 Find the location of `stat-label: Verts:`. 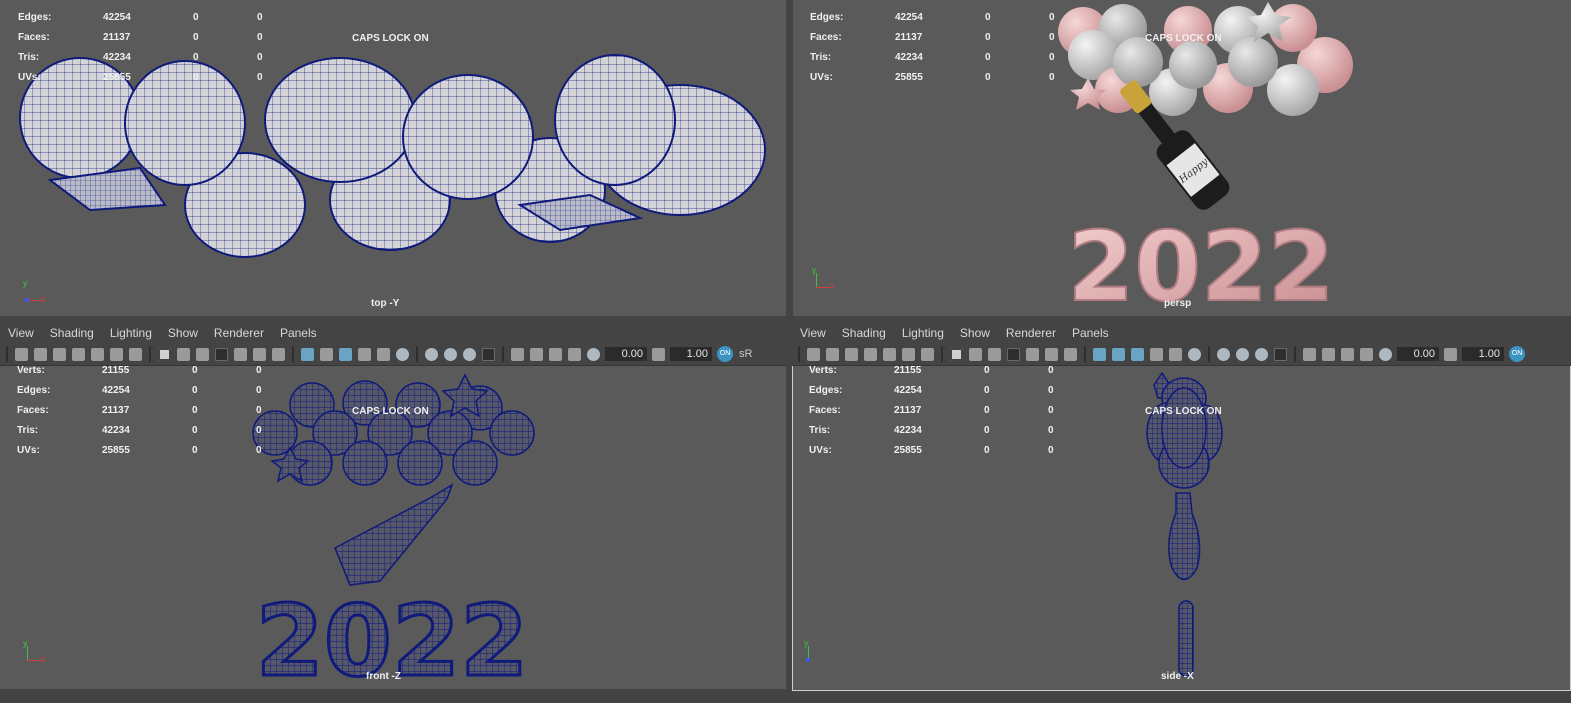

stat-label: Verts: is located at coordinates (852, 4).